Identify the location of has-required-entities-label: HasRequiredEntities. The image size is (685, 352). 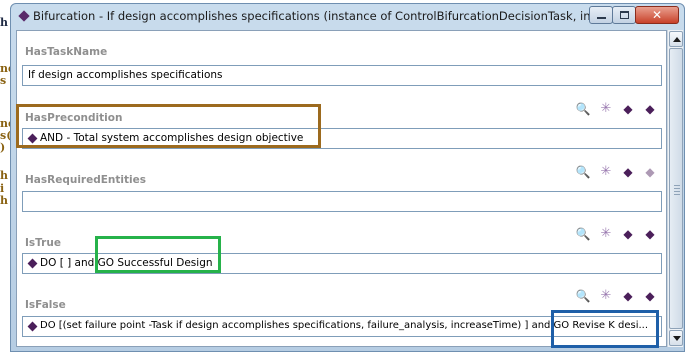
(85, 180).